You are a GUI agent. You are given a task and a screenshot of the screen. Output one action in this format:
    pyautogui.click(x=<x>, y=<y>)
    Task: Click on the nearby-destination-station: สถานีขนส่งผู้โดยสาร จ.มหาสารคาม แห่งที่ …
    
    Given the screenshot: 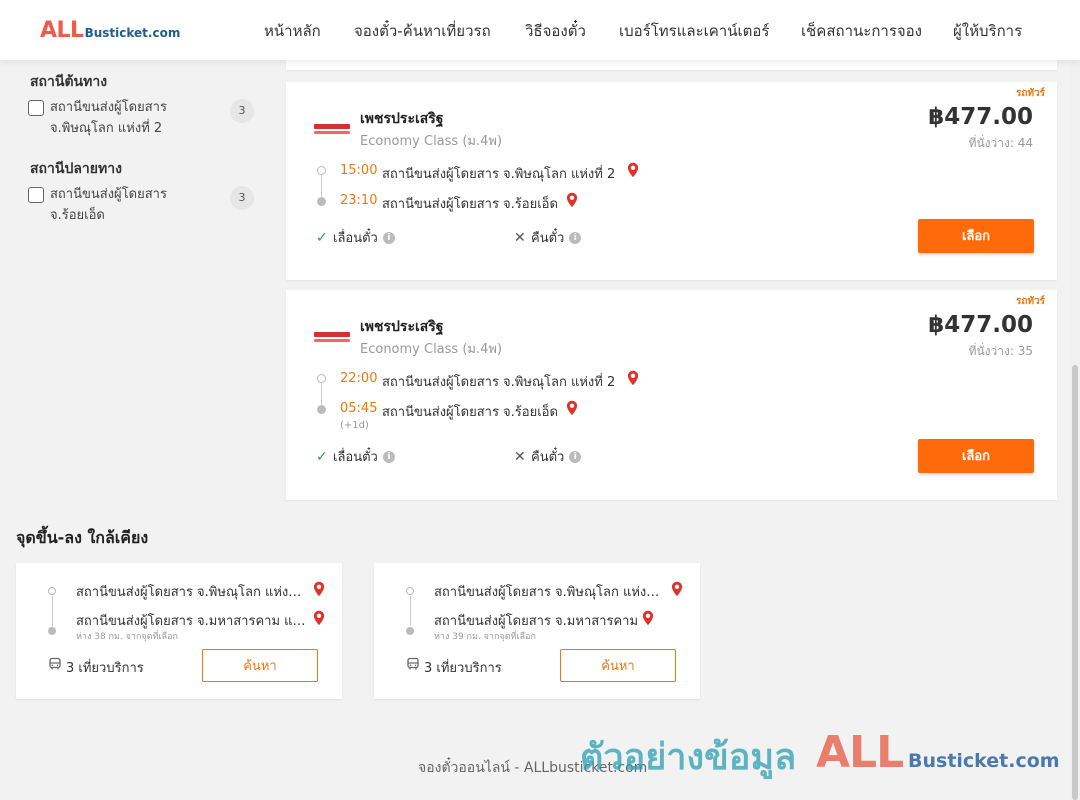 What is the action you would take?
    pyautogui.click(x=192, y=621)
    